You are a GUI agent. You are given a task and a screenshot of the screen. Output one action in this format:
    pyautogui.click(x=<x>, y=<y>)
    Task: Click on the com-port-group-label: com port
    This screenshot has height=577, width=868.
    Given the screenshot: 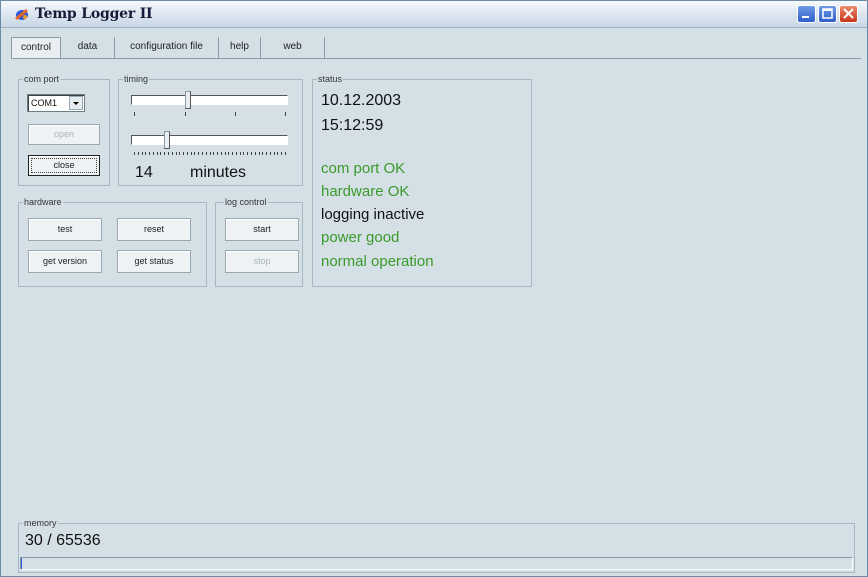 What is the action you would take?
    pyautogui.click(x=42, y=79)
    